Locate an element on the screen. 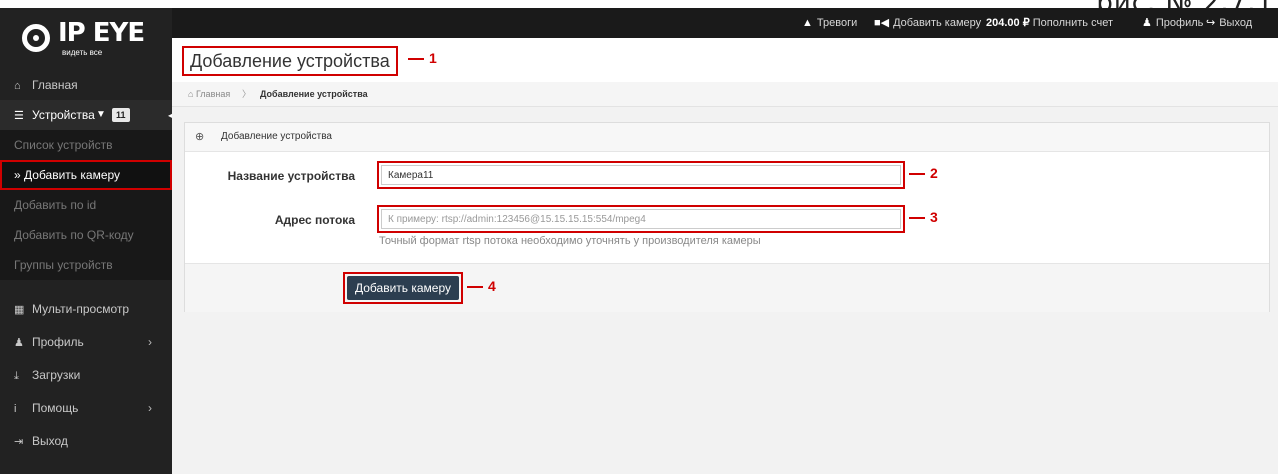 This screenshot has height=474, width=1278. breadcrumb: ⌂ Главная 〉 Добавление устройства is located at coordinates (725, 94).